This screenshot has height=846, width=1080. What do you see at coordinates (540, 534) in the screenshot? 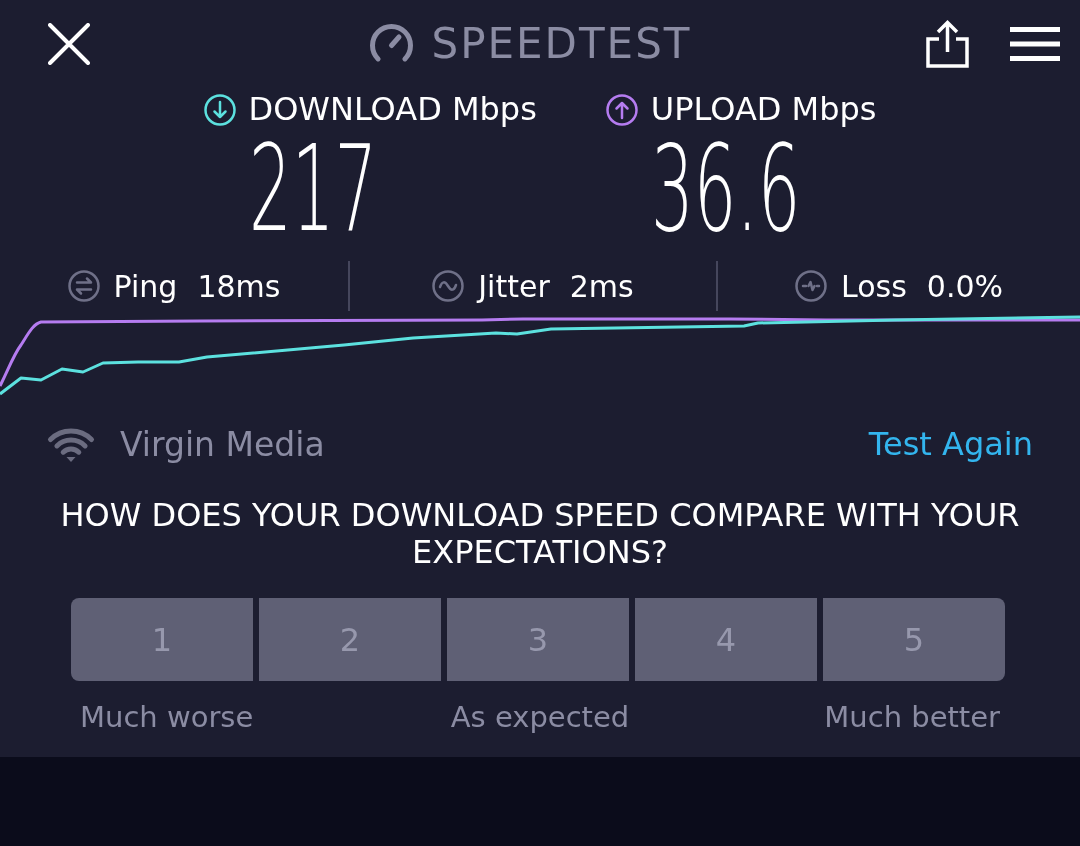
I see `survey-question: HOW DOES YOUR DOWNLOAD SPEED COMPARE WITH YOUR EXPECTATIONS?` at bounding box center [540, 534].